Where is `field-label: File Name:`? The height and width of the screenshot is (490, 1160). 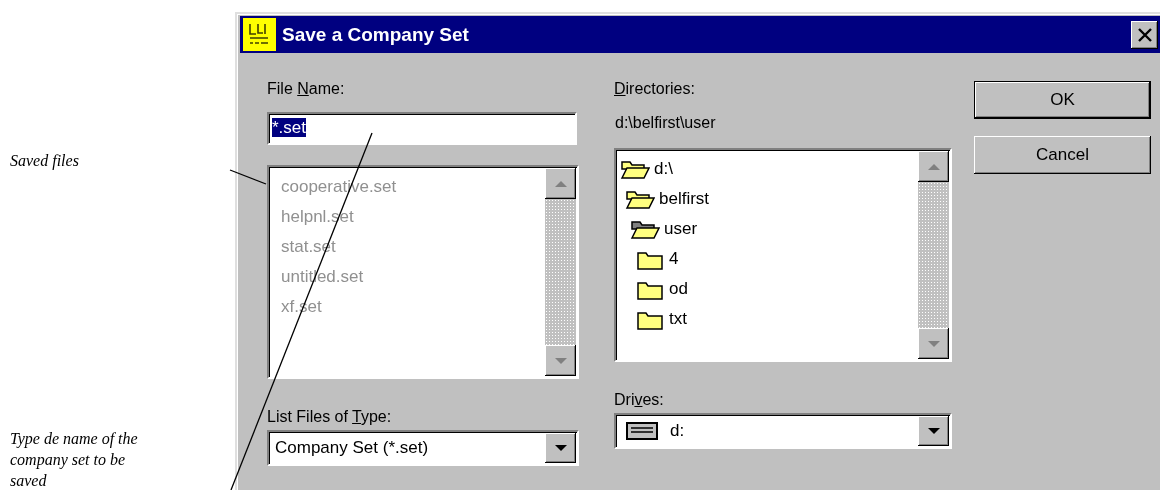 field-label: File Name: is located at coordinates (306, 89).